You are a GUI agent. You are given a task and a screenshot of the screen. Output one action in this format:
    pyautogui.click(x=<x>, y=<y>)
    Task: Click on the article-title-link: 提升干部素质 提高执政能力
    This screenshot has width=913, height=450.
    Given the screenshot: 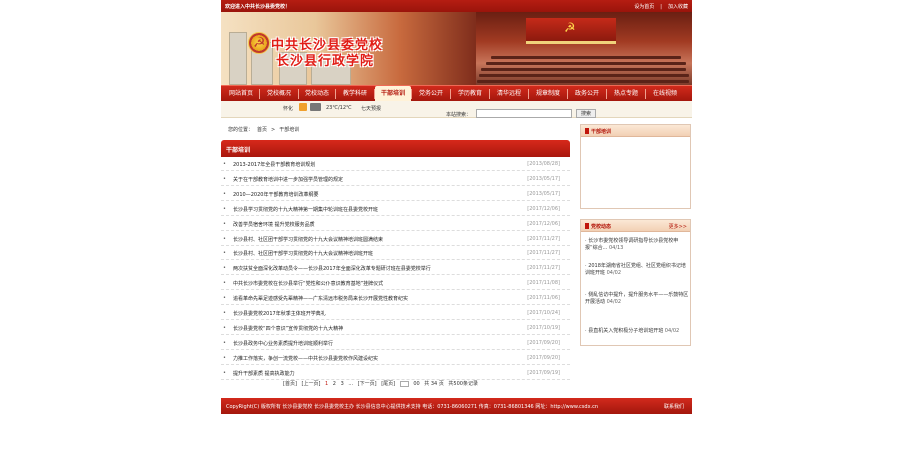 What is the action you would take?
    pyautogui.click(x=264, y=373)
    